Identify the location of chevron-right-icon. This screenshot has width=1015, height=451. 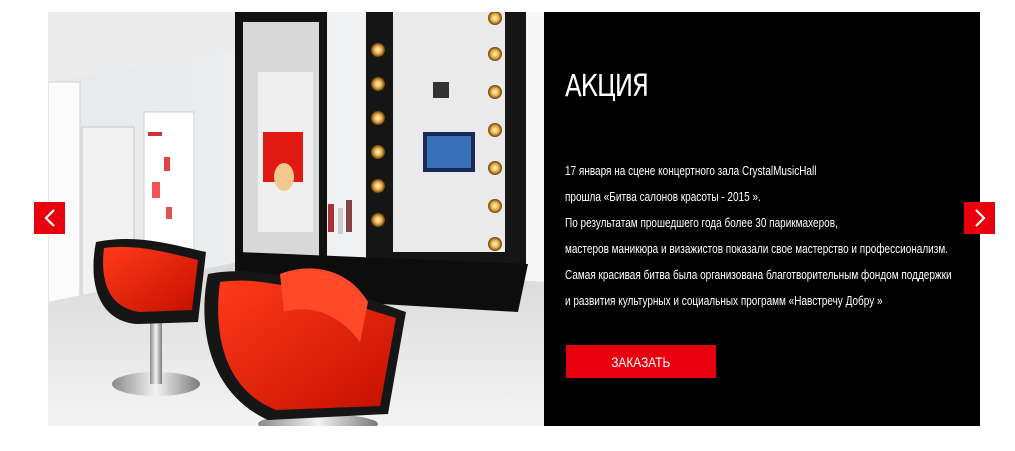
(980, 218).